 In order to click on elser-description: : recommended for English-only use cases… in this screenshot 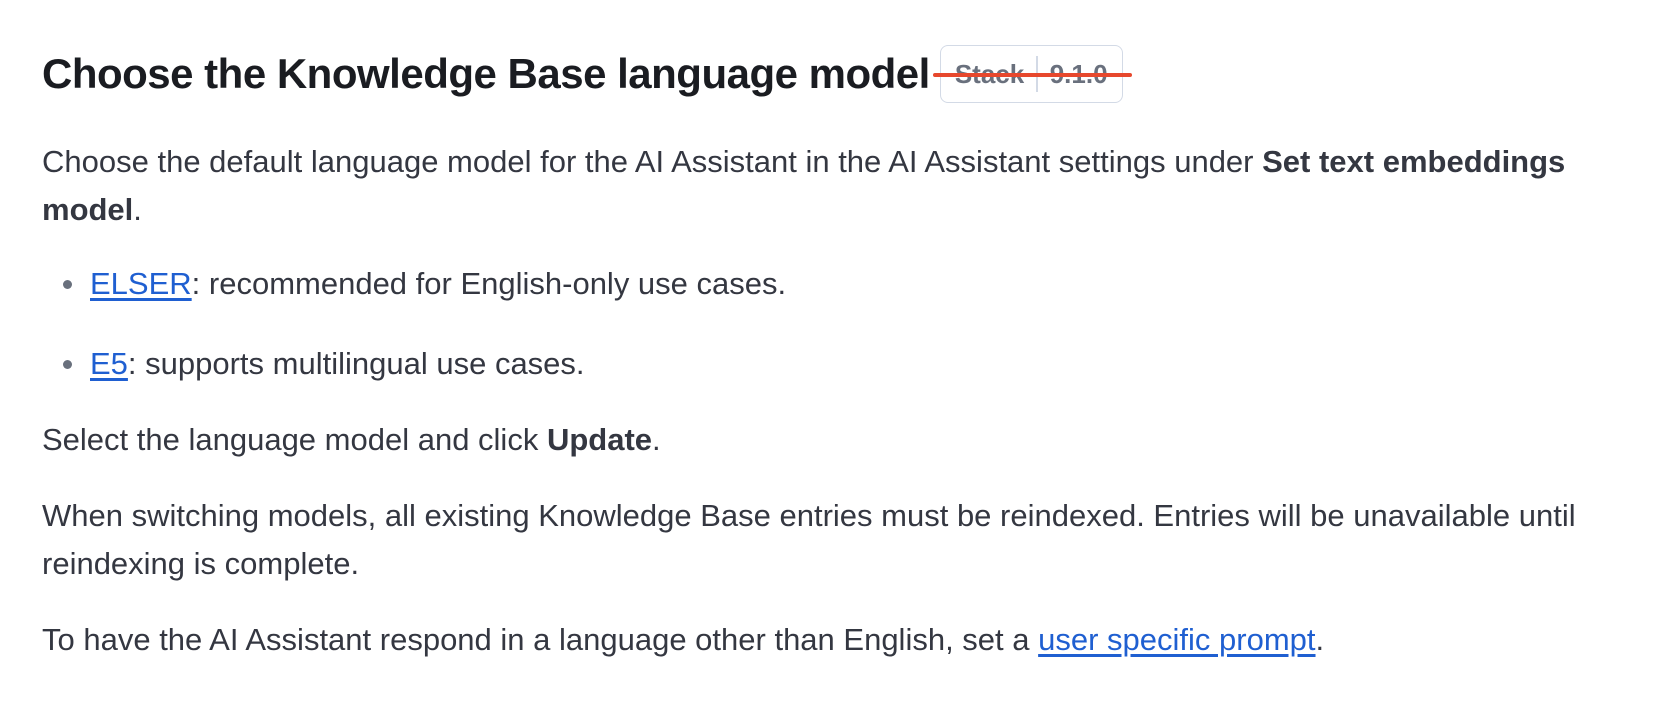, I will do `click(489, 283)`.